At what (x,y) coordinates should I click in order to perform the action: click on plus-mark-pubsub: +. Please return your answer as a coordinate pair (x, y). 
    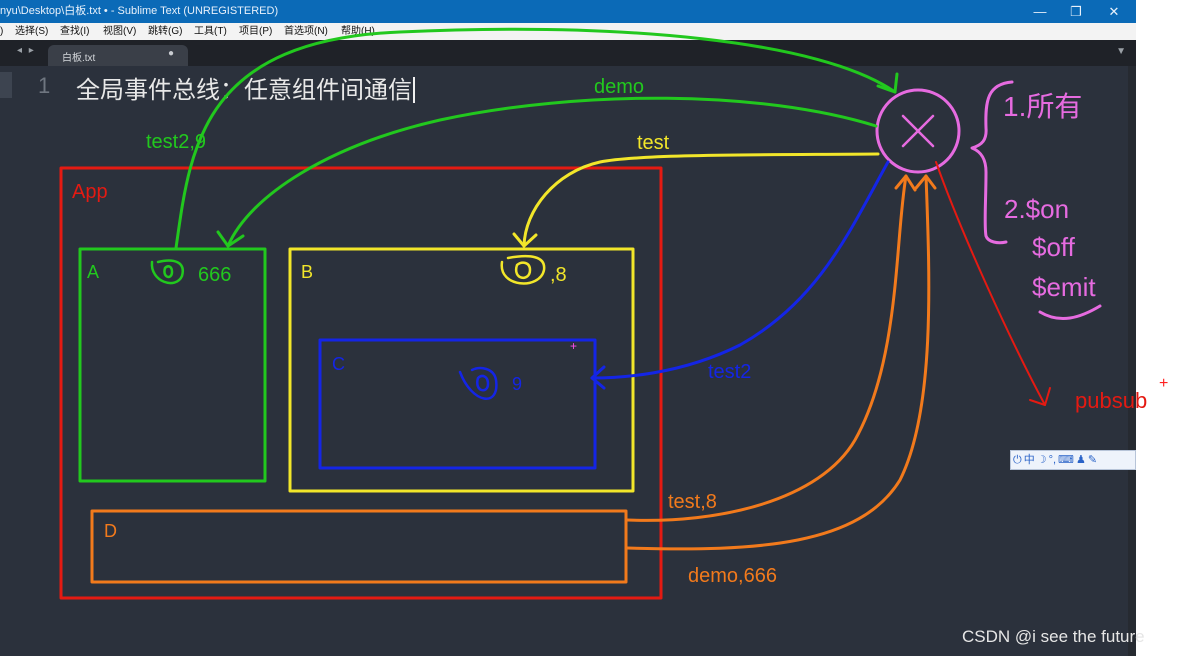
    Looking at the image, I should click on (1163, 383).